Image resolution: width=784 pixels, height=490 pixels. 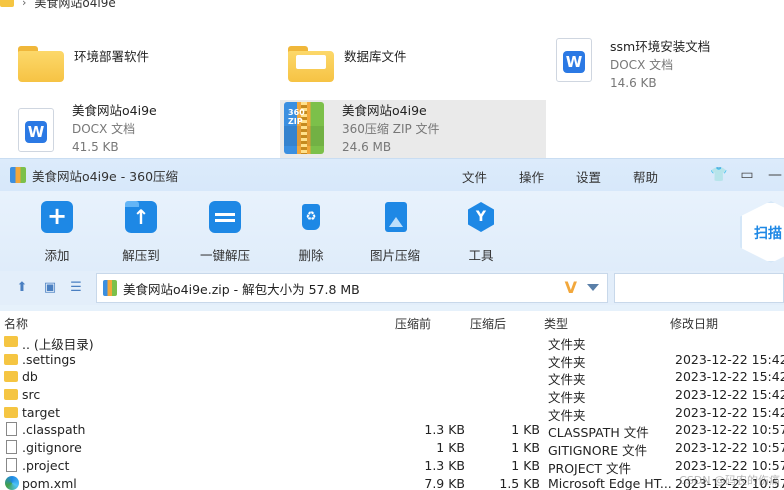 What do you see at coordinates (50, 288) in the screenshot?
I see `thumbnail-view-icon: ▣` at bounding box center [50, 288].